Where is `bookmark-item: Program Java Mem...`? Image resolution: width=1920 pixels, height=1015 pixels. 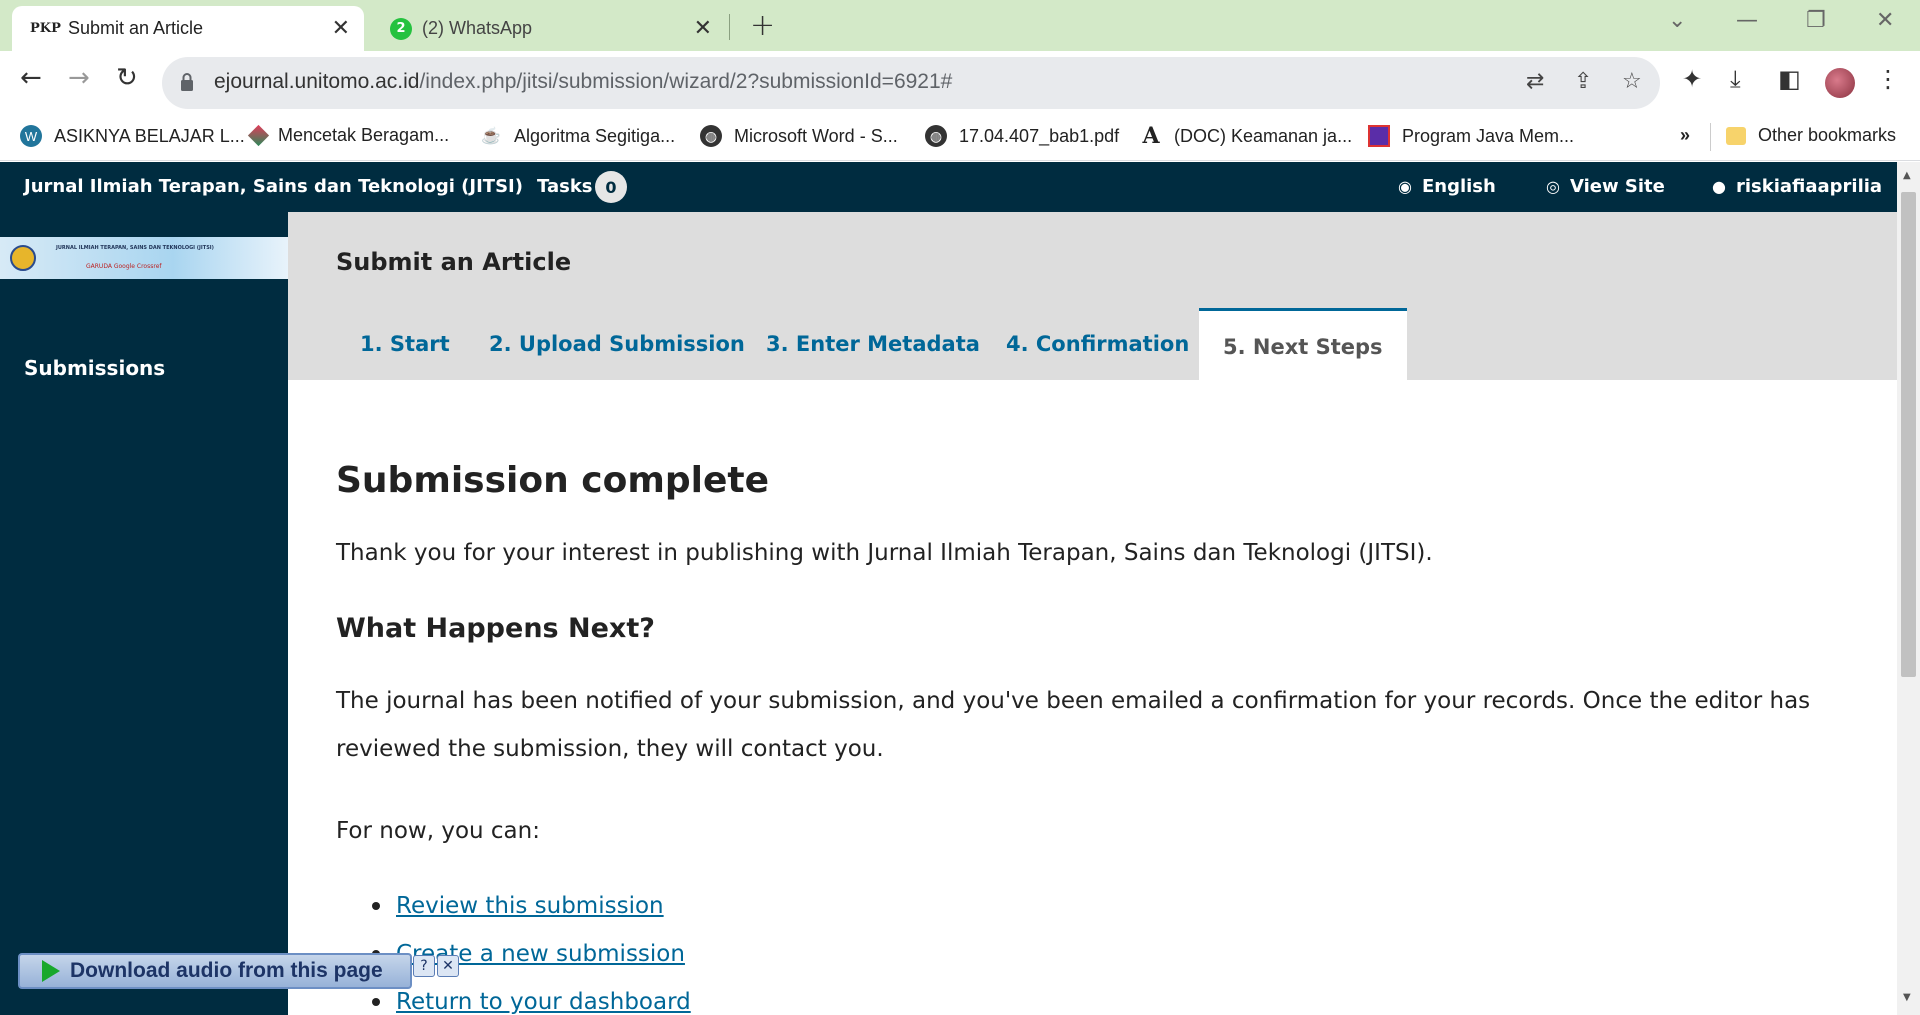
bookmark-item: Program Java Mem... is located at coordinates (1471, 136).